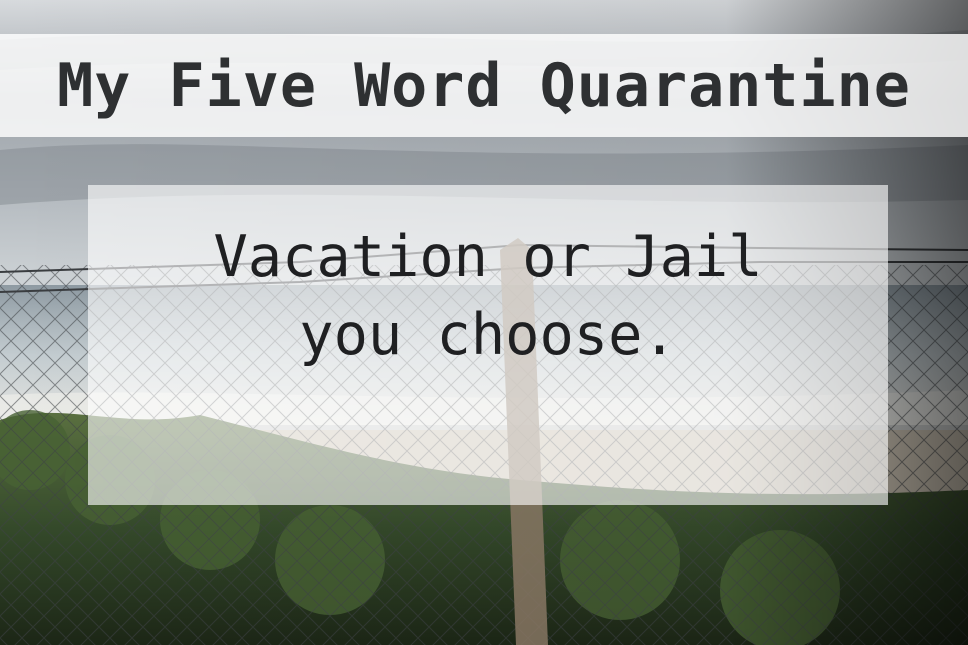  Describe the element at coordinates (488, 257) in the screenshot. I see `caption-line-1: Vacation or Jail` at that location.